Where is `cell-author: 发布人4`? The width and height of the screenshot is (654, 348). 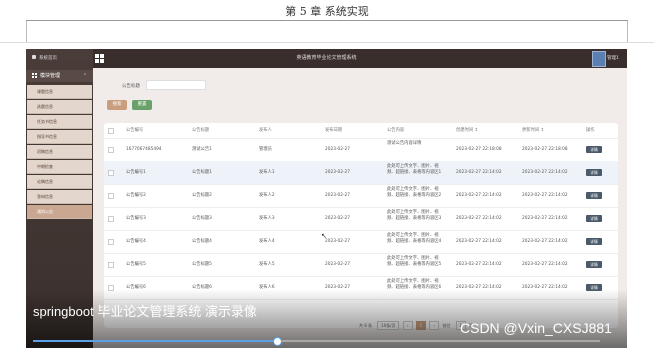 cell-author: 发布人4 is located at coordinates (267, 241).